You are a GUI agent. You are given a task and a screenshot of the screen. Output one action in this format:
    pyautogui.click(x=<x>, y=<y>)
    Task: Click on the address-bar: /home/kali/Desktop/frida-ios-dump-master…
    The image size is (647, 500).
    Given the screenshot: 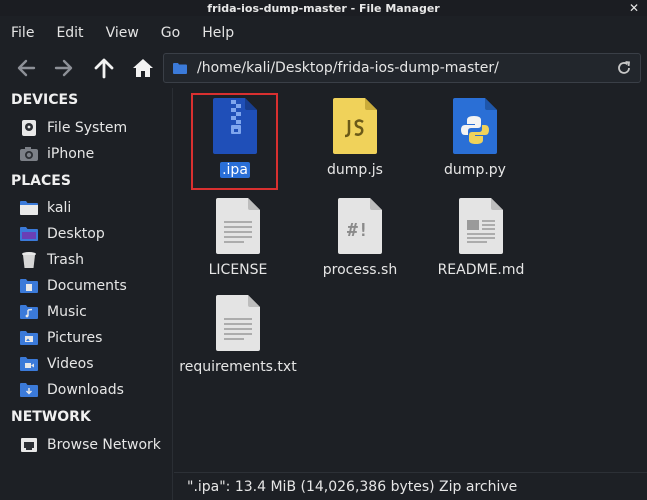 What is the action you would take?
    pyautogui.click(x=402, y=68)
    